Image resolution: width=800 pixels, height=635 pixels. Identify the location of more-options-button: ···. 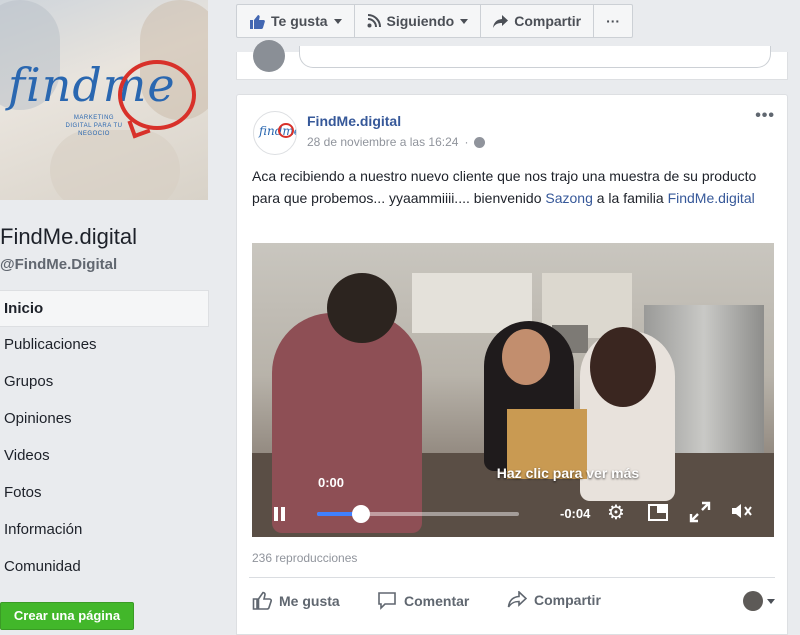
(613, 21).